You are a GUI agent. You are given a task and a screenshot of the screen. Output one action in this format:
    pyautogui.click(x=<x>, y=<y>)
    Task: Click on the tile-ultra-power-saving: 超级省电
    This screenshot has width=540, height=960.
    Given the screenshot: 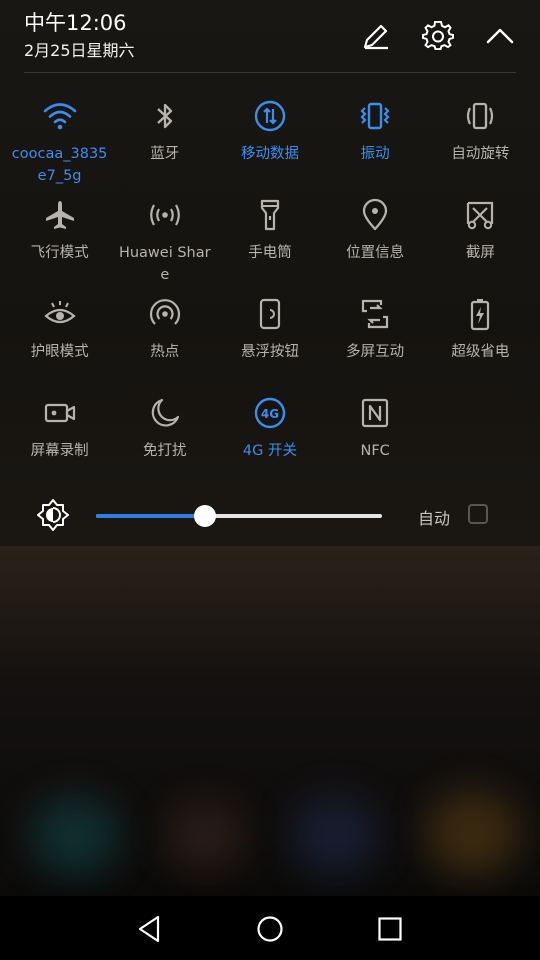 What is the action you would take?
    pyautogui.click(x=480, y=343)
    